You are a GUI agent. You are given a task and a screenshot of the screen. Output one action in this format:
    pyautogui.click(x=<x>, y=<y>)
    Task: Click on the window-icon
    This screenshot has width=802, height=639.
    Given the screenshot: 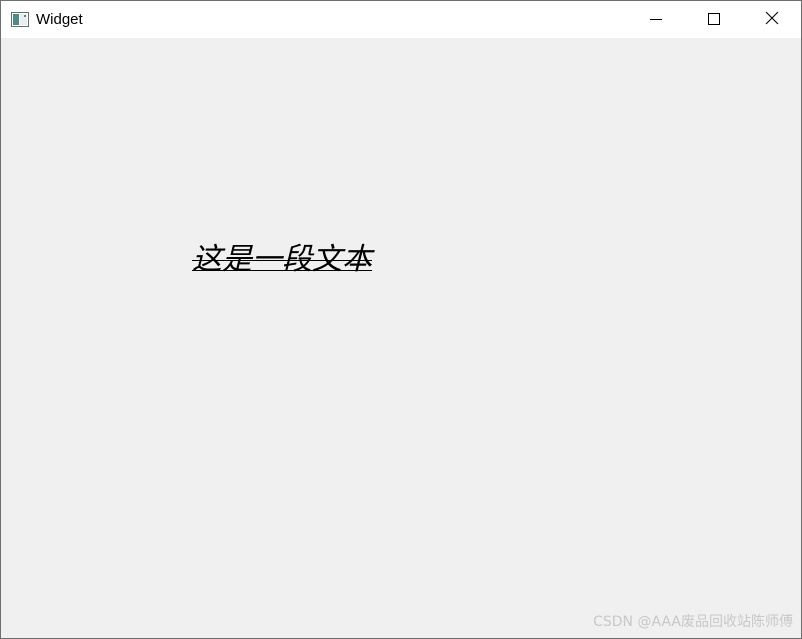 What is the action you would take?
    pyautogui.click(x=20, y=19)
    